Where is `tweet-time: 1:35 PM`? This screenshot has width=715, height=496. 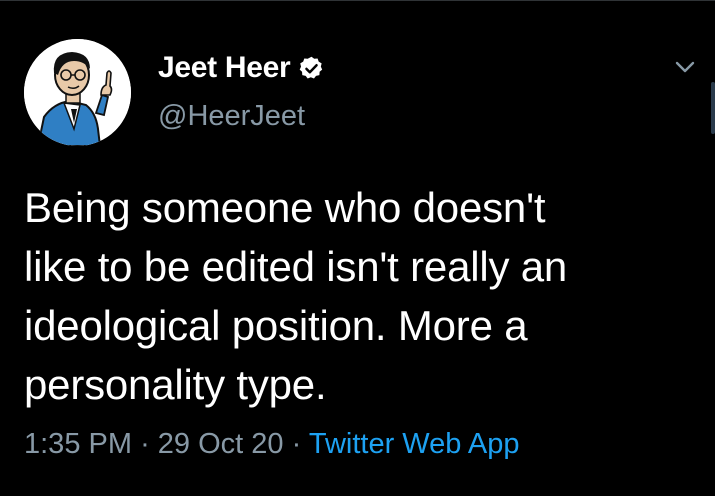
tweet-time: 1:35 PM is located at coordinates (78, 444).